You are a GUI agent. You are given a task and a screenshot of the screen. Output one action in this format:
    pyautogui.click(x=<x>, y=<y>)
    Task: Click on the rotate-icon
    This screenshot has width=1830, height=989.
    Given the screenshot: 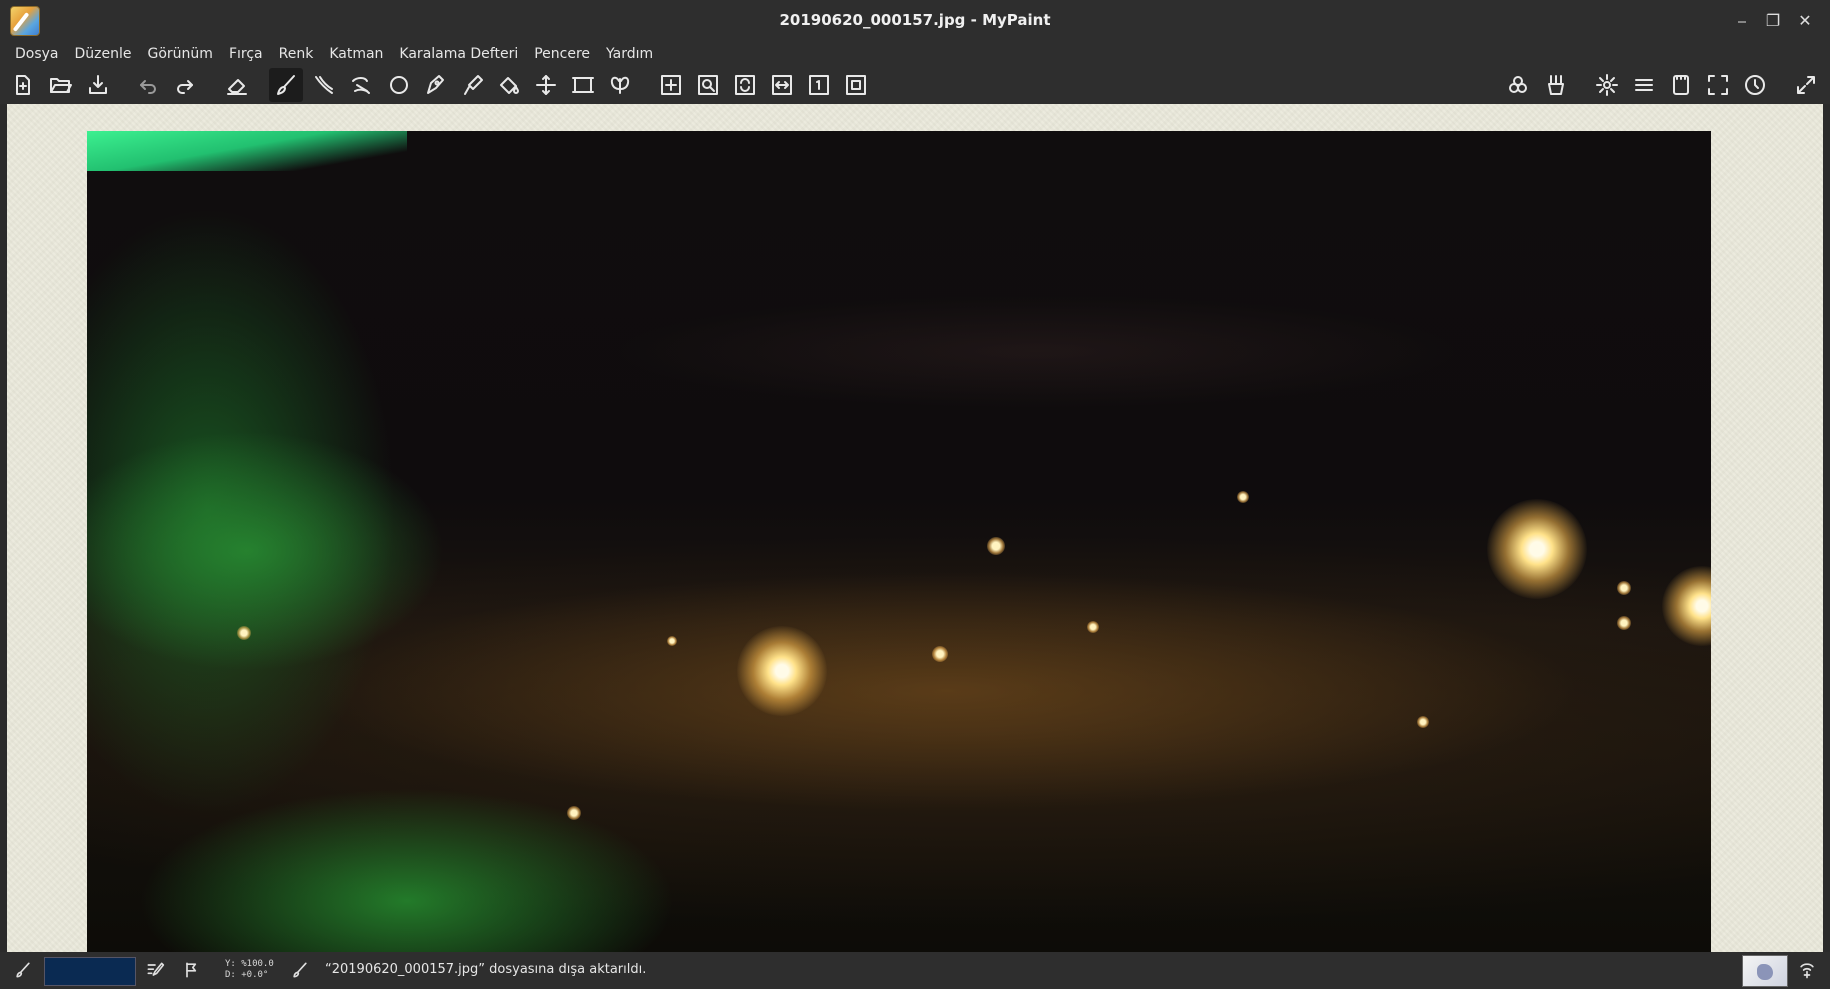 What is the action you would take?
    pyautogui.click(x=745, y=85)
    